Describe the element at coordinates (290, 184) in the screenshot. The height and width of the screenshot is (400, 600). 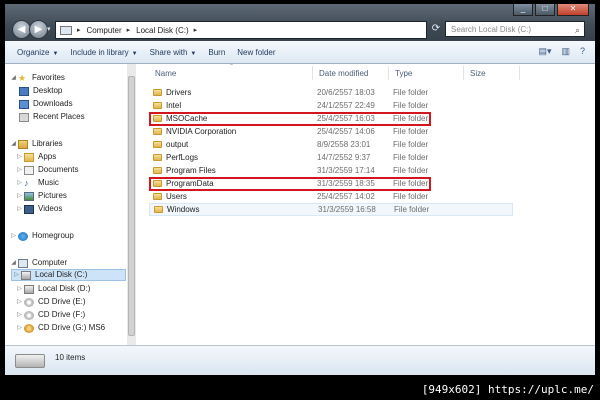
I see `highlight-box-programdata` at that location.